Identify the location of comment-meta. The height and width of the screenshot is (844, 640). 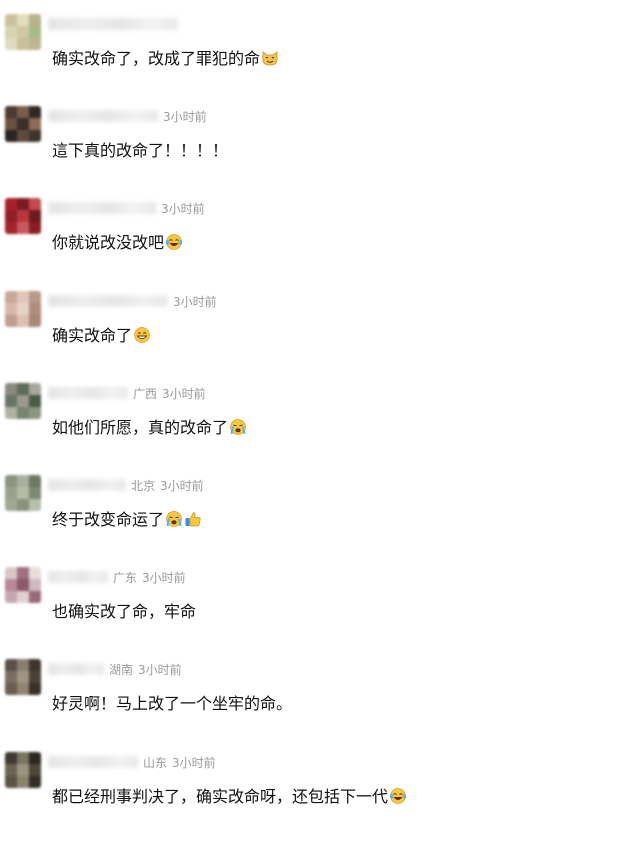
(115, 24).